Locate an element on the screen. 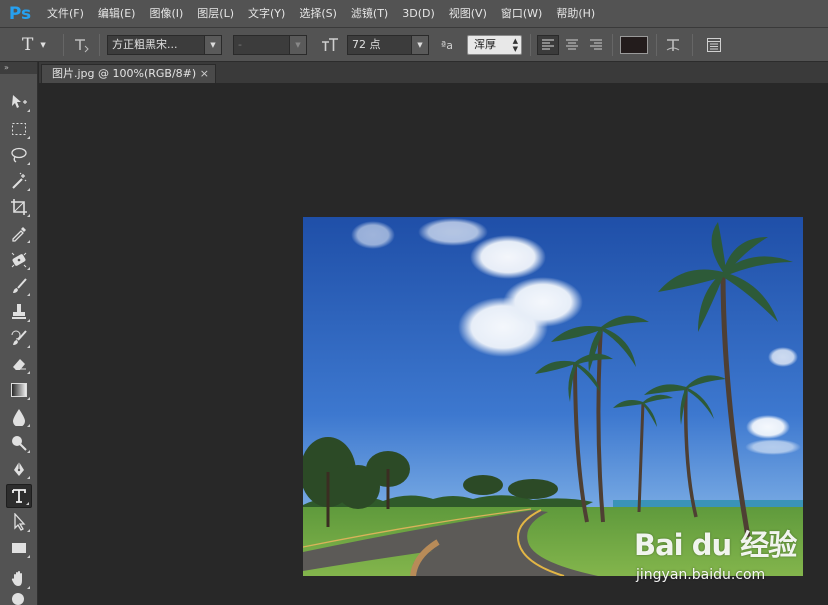  align-right-icon is located at coordinates (596, 44).